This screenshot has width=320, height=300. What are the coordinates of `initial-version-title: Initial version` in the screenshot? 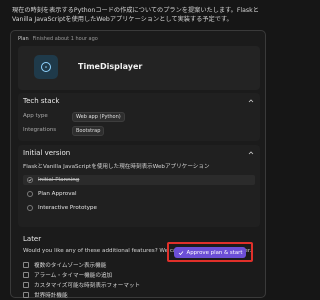 It's located at (47, 153).